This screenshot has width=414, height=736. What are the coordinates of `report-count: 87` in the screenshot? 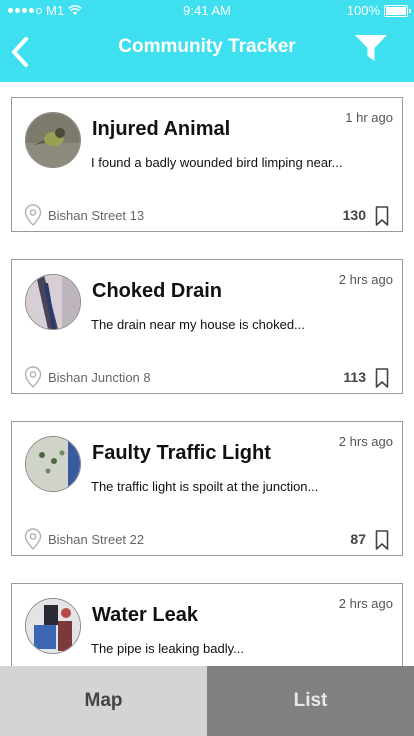 It's located at (358, 539).